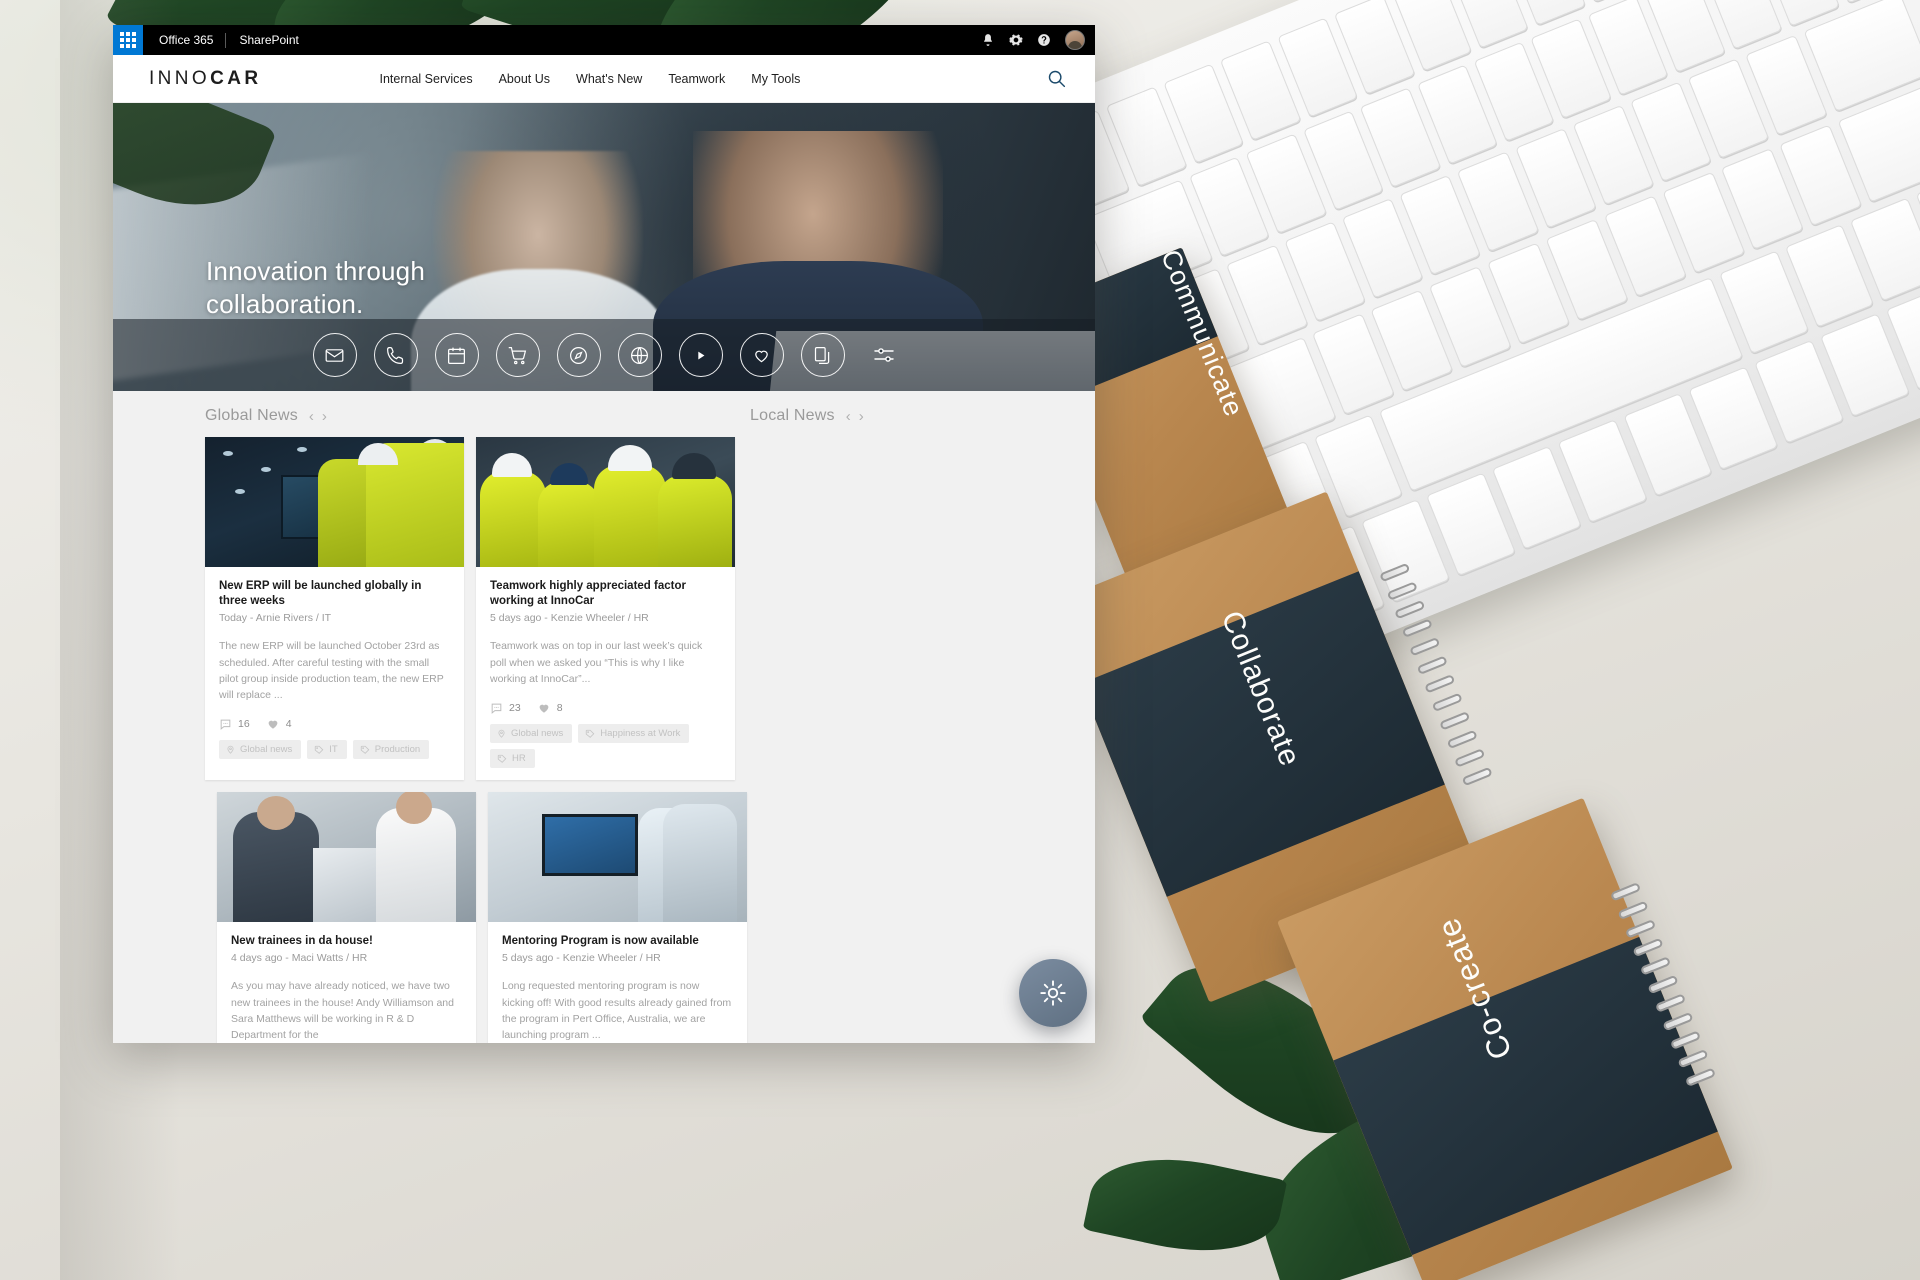 Image resolution: width=1920 pixels, height=1280 pixels. What do you see at coordinates (848, 416) in the screenshot?
I see `local-news-prev-button: ‹` at bounding box center [848, 416].